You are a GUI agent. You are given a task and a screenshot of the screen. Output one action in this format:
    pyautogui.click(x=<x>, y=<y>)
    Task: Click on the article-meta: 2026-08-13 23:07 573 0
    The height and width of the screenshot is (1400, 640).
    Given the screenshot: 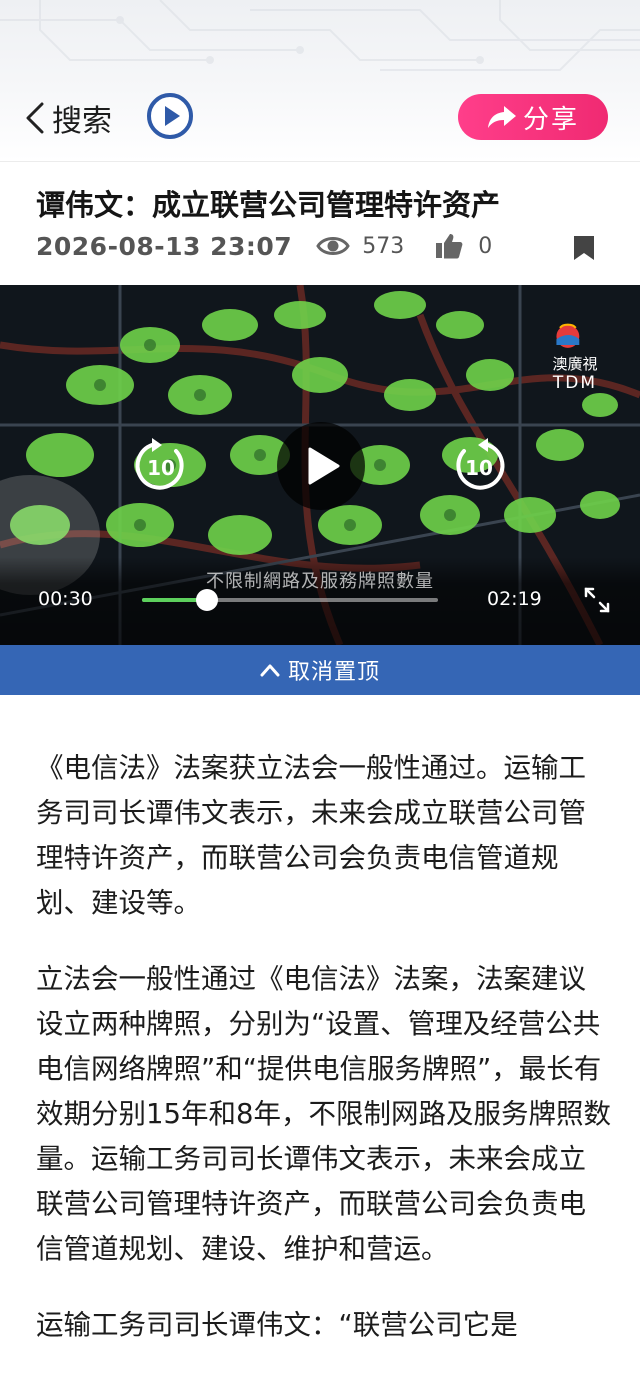 What is the action you would take?
    pyautogui.click(x=321, y=246)
    